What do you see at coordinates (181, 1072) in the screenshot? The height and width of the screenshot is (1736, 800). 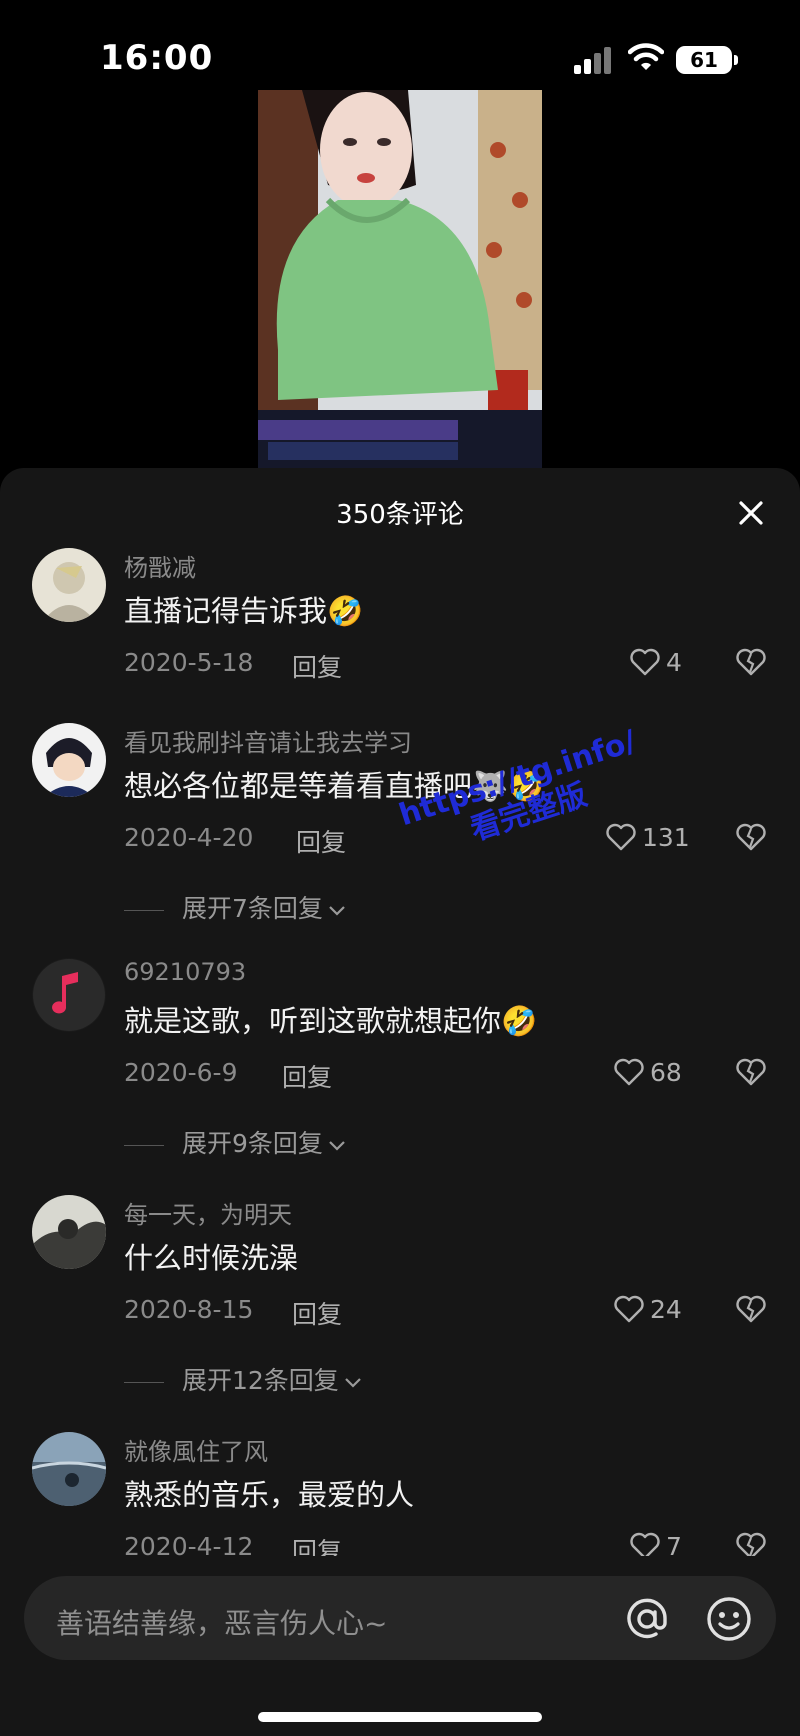 I see `comment-date: 2020-6-9` at bounding box center [181, 1072].